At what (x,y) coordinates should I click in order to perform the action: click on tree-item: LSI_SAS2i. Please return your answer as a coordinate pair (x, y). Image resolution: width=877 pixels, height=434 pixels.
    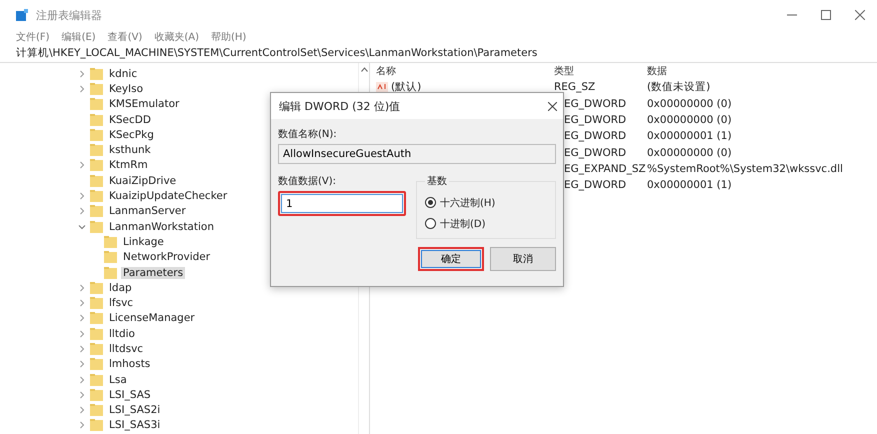
    Looking at the image, I should click on (134, 410).